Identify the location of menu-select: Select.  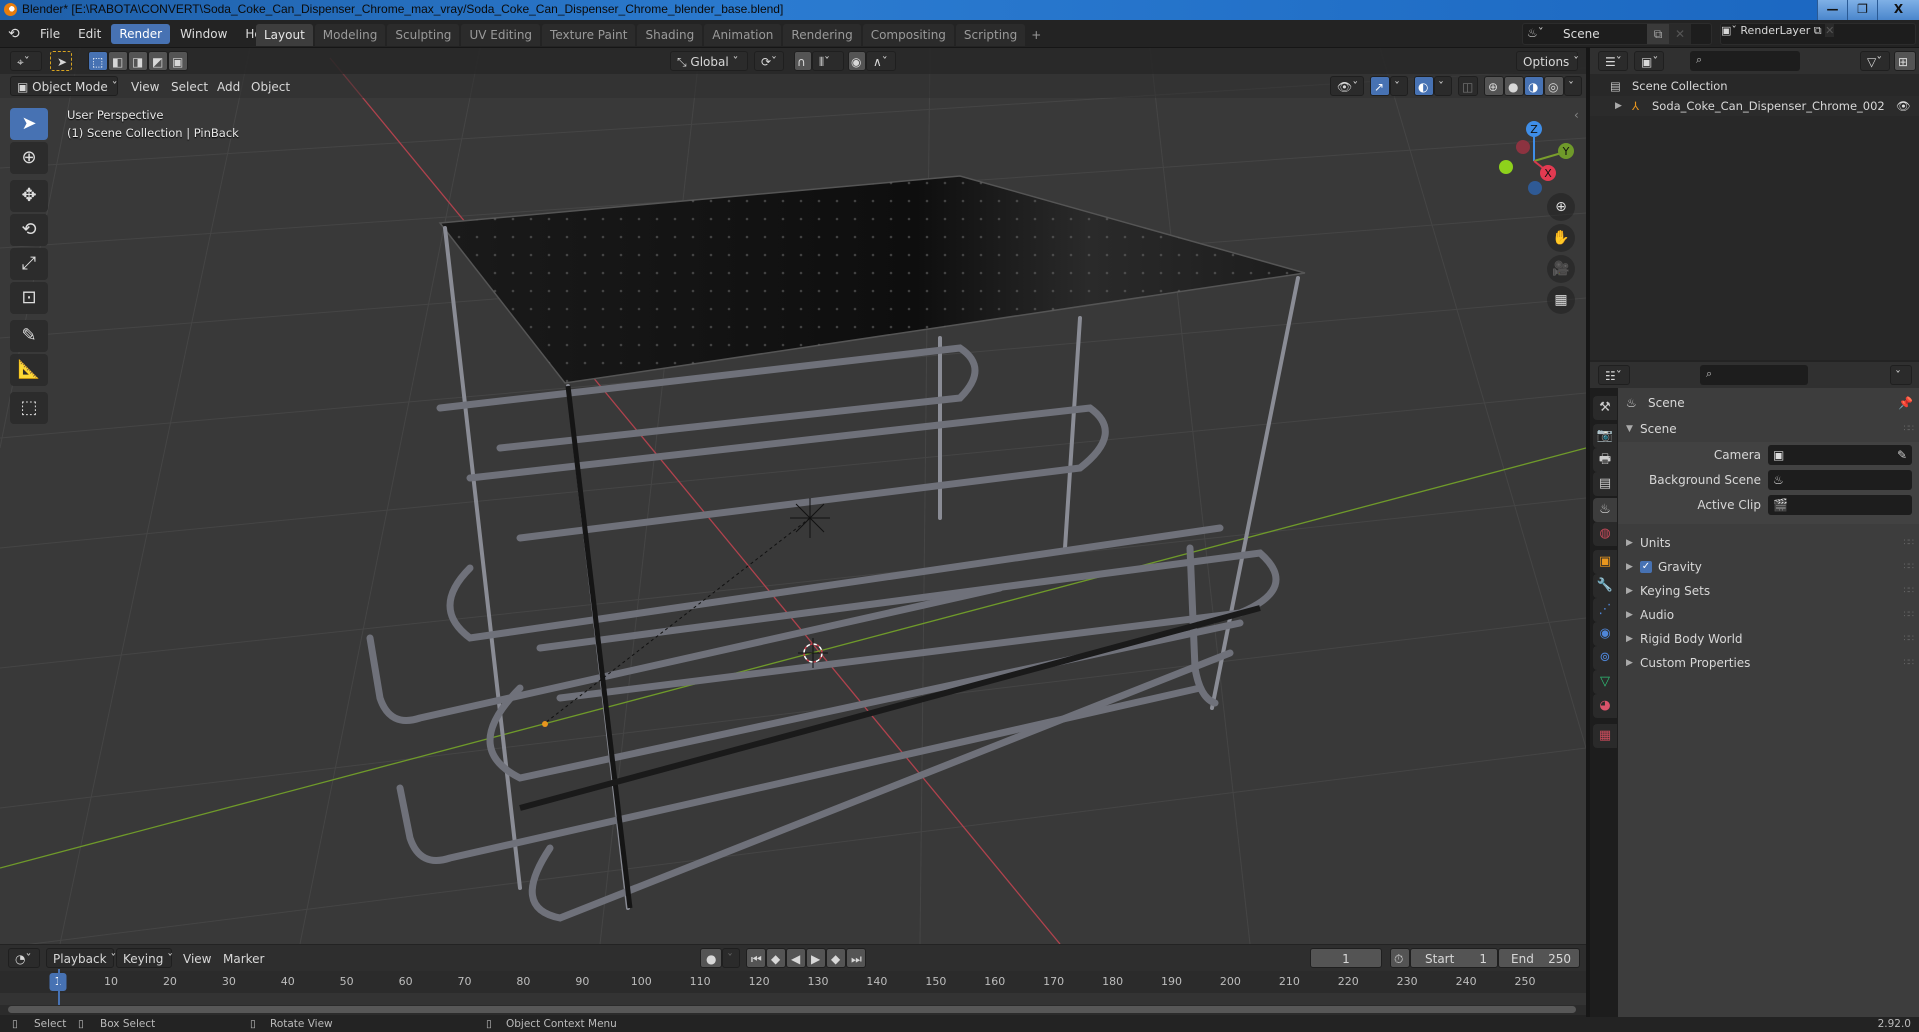
(189, 86).